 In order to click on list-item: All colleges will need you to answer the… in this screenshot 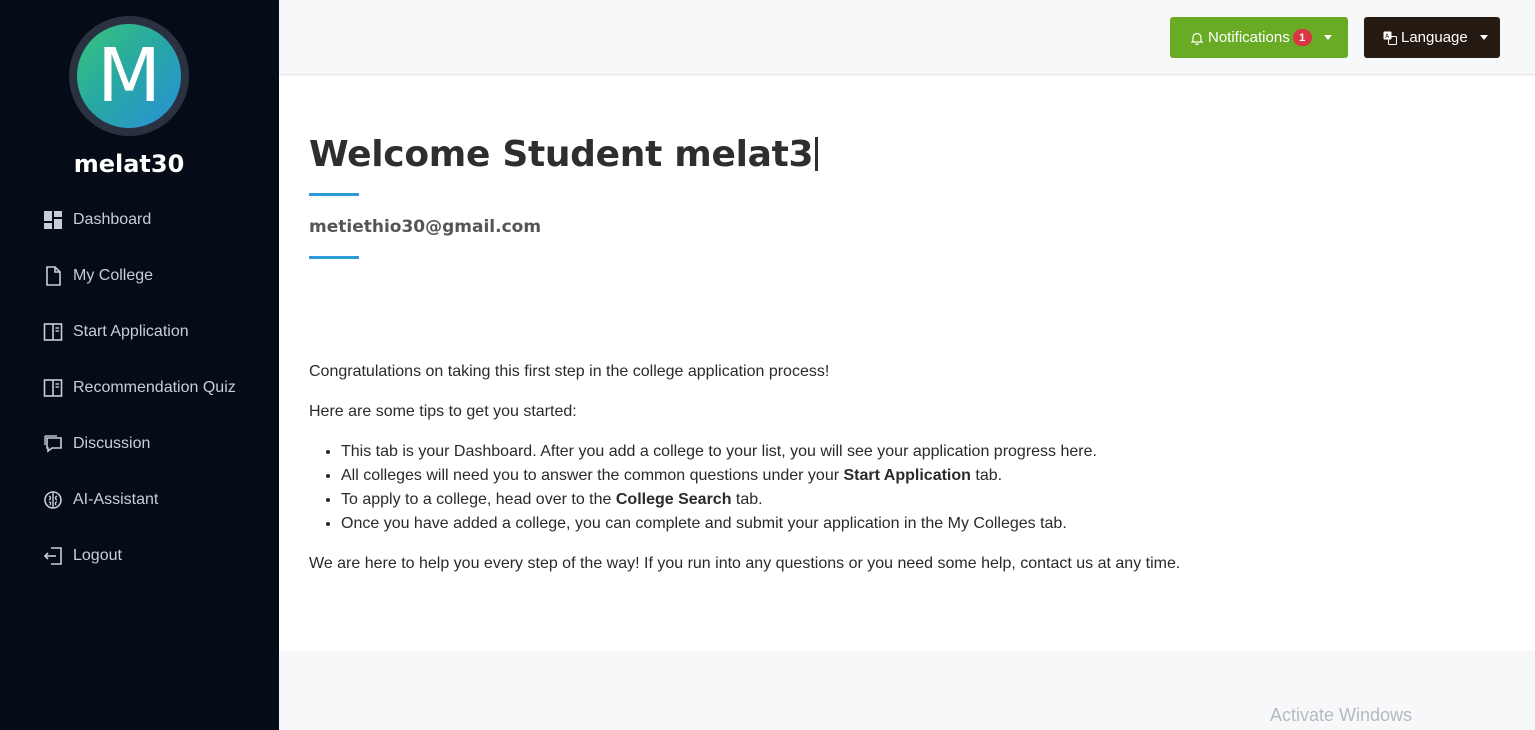, I will do `click(925, 476)`.